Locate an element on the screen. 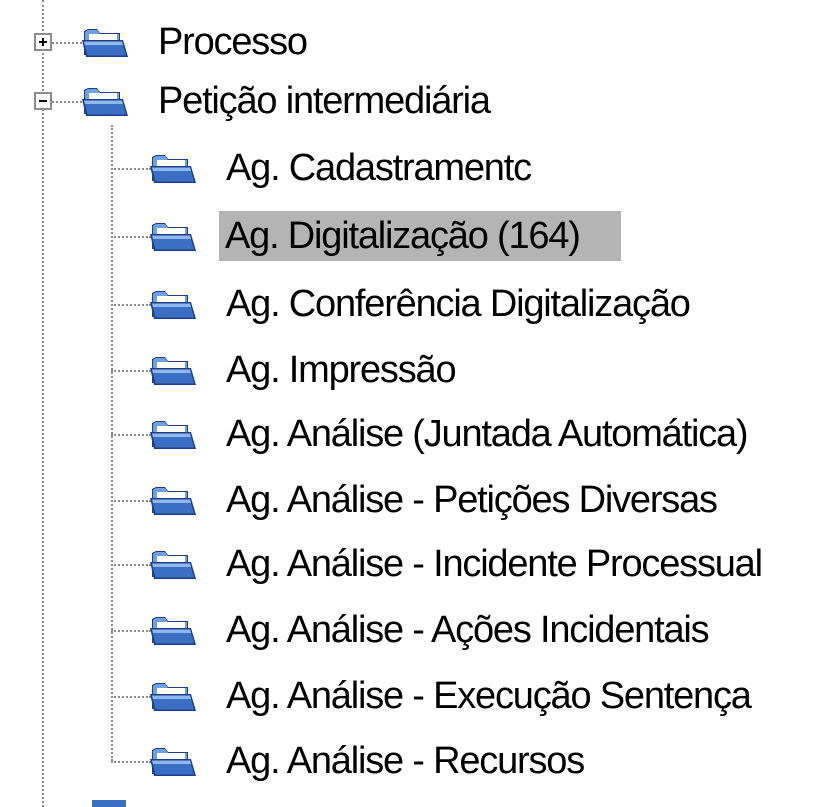 This screenshot has width=818, height=807. plus-icon-vertical is located at coordinates (43, 42).